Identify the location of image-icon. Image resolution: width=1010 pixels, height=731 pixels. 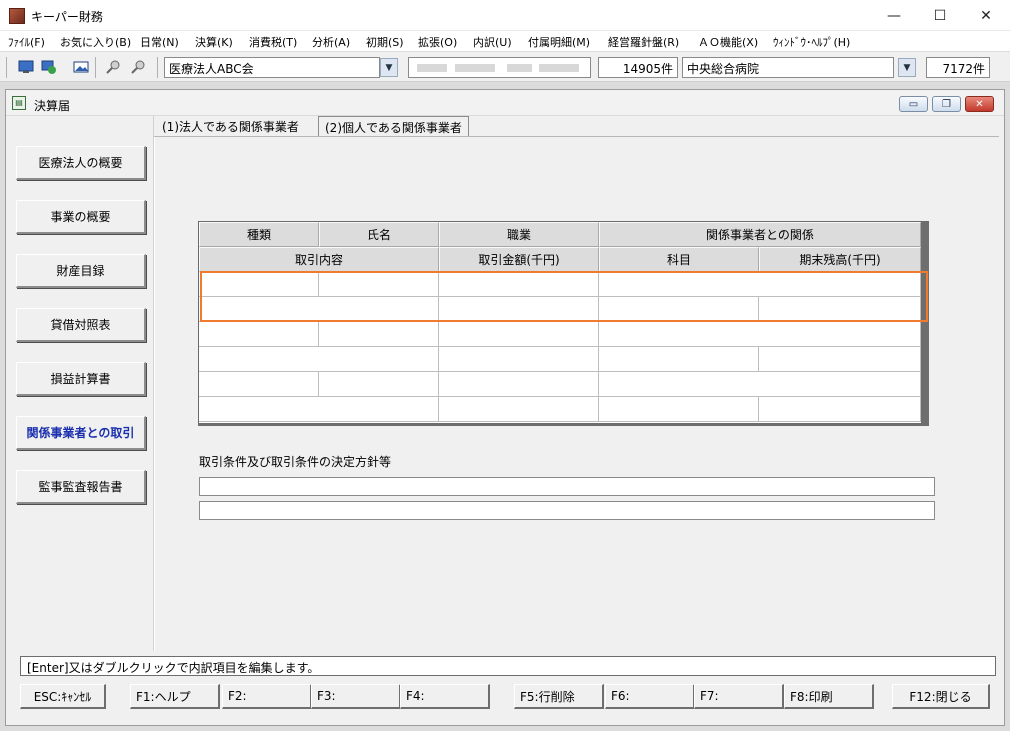
(81, 67).